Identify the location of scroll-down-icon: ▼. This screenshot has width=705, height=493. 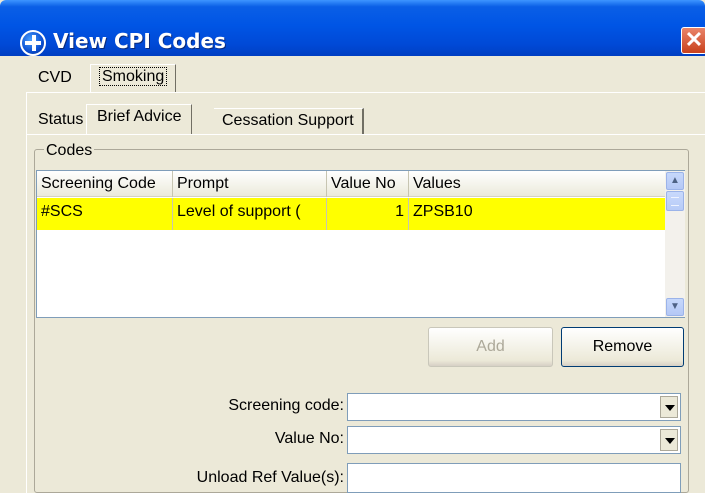
(675, 307).